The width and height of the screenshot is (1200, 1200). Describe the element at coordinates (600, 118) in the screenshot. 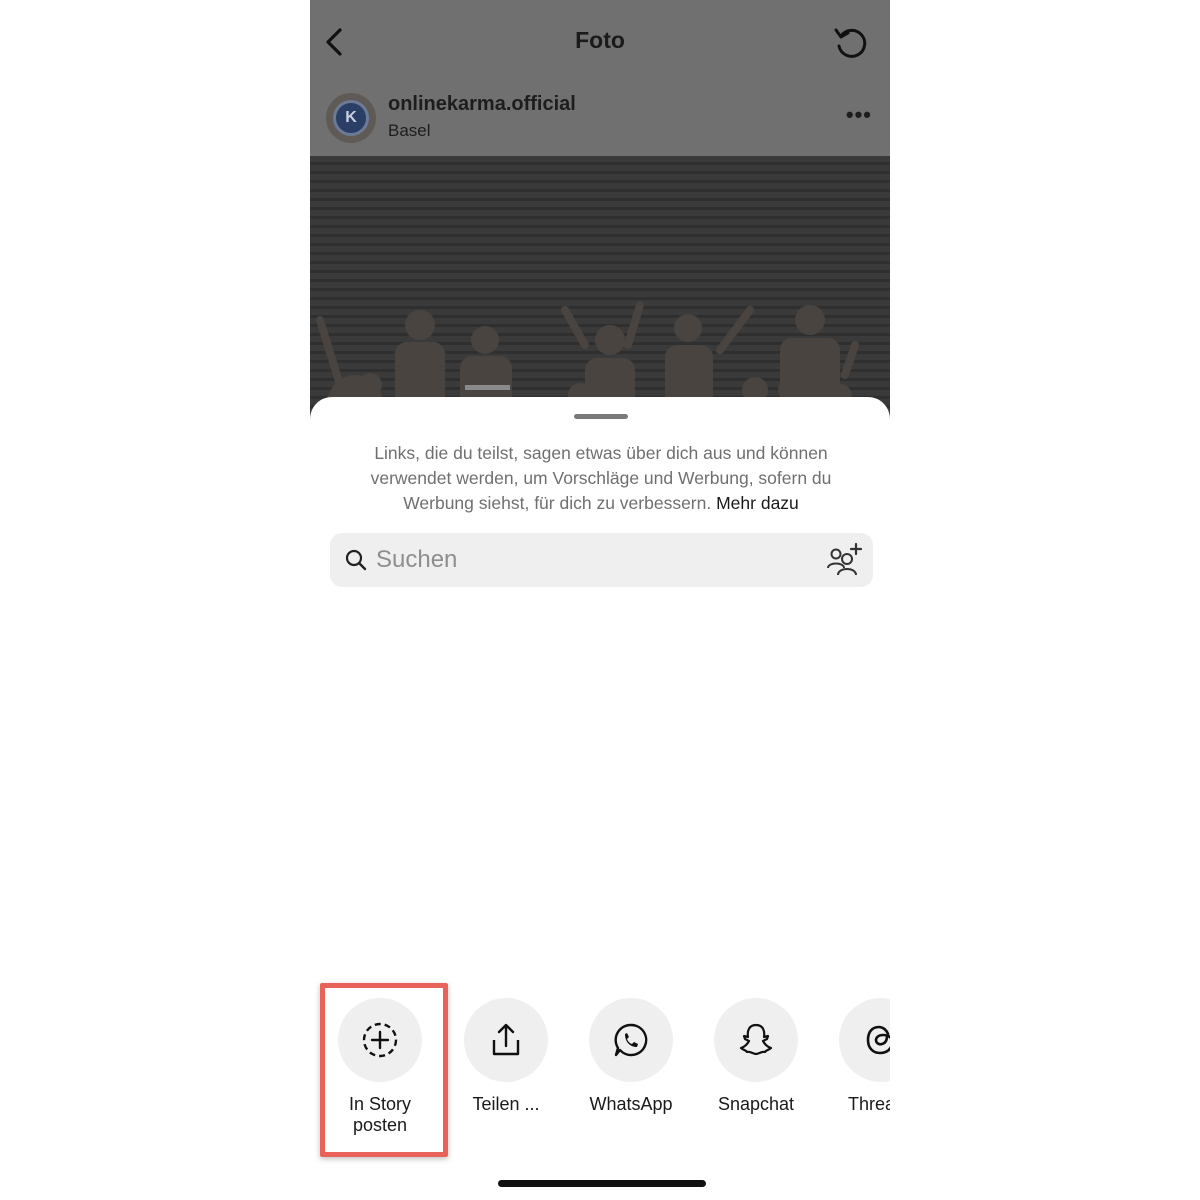

I see `post-header: K onlinekarma.official Basel •••` at that location.